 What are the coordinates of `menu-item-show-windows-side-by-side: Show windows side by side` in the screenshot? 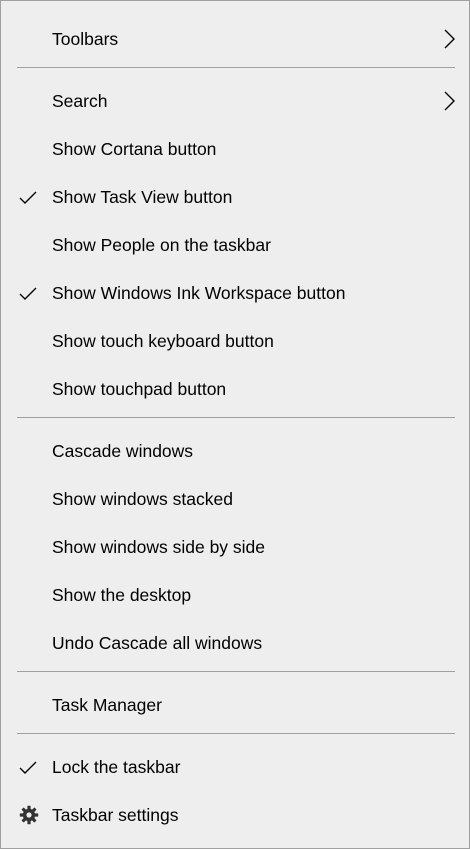 It's located at (235, 547).